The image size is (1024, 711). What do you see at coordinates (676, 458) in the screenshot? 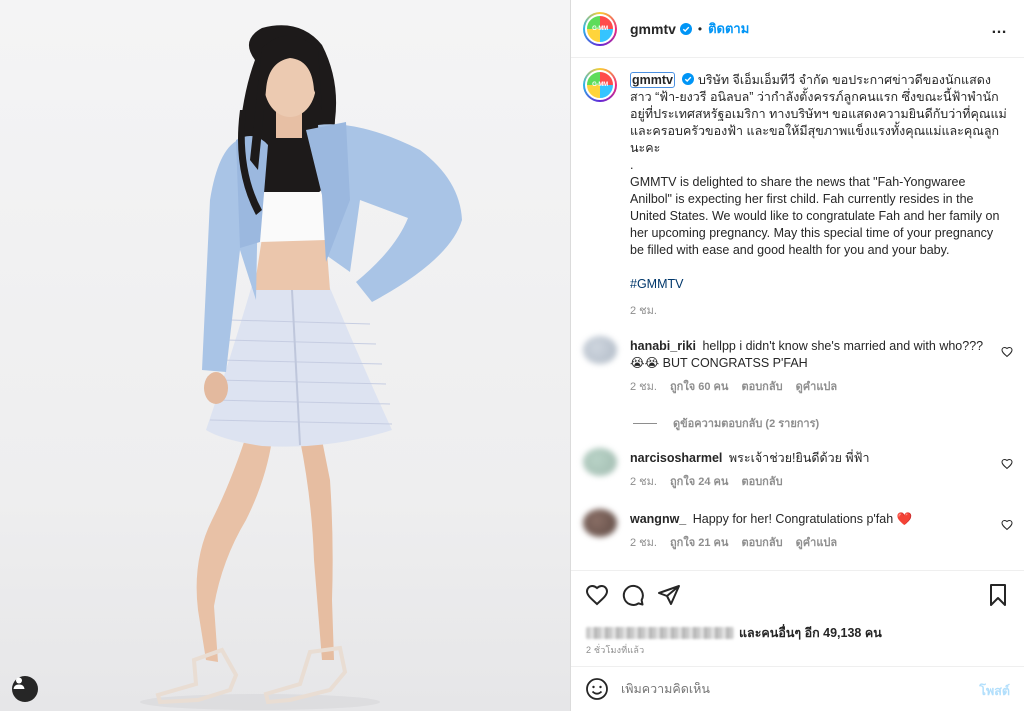
I see `comment-username: narcisosharmel` at bounding box center [676, 458].